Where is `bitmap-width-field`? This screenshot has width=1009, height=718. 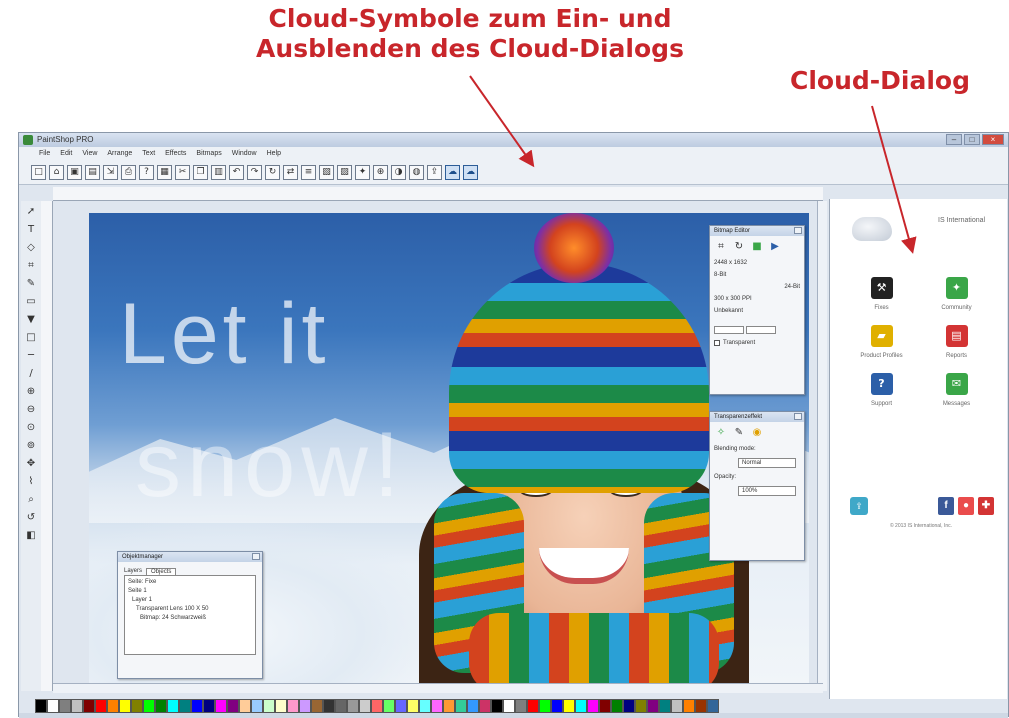 bitmap-width-field is located at coordinates (729, 330).